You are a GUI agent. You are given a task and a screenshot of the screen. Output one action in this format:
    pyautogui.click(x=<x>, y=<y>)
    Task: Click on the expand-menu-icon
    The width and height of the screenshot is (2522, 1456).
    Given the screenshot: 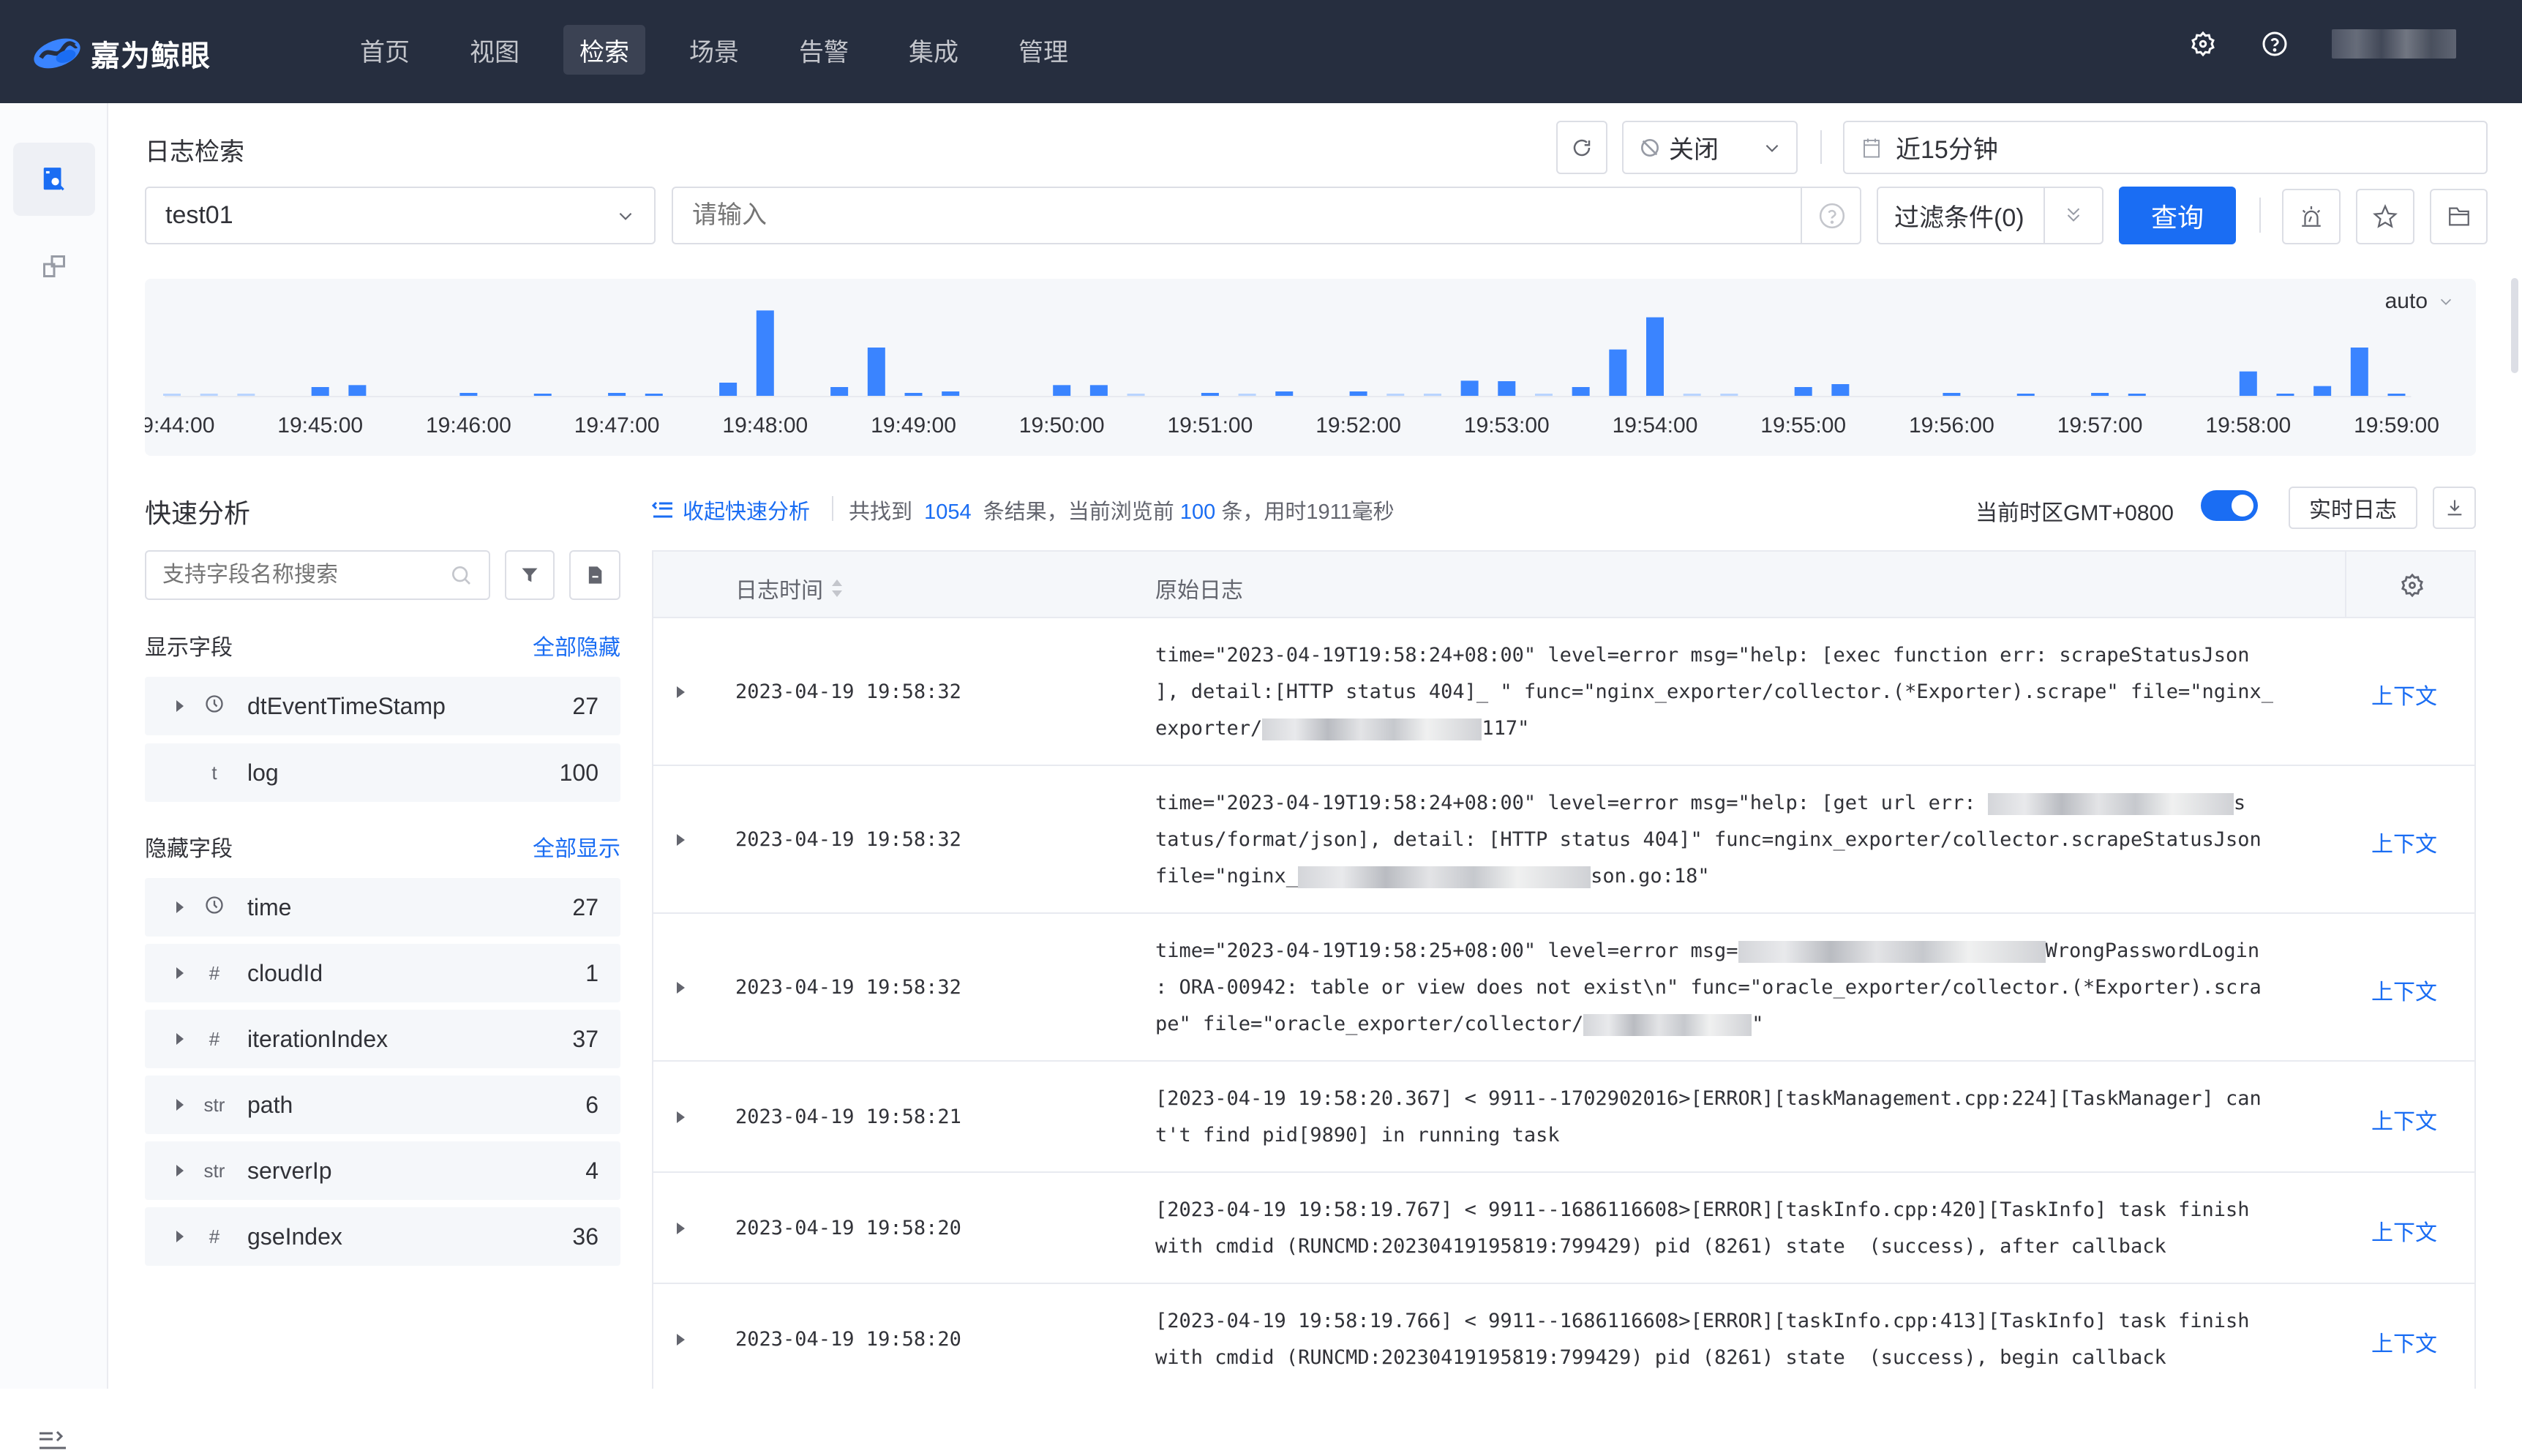 What is the action you would take?
    pyautogui.click(x=52, y=1442)
    